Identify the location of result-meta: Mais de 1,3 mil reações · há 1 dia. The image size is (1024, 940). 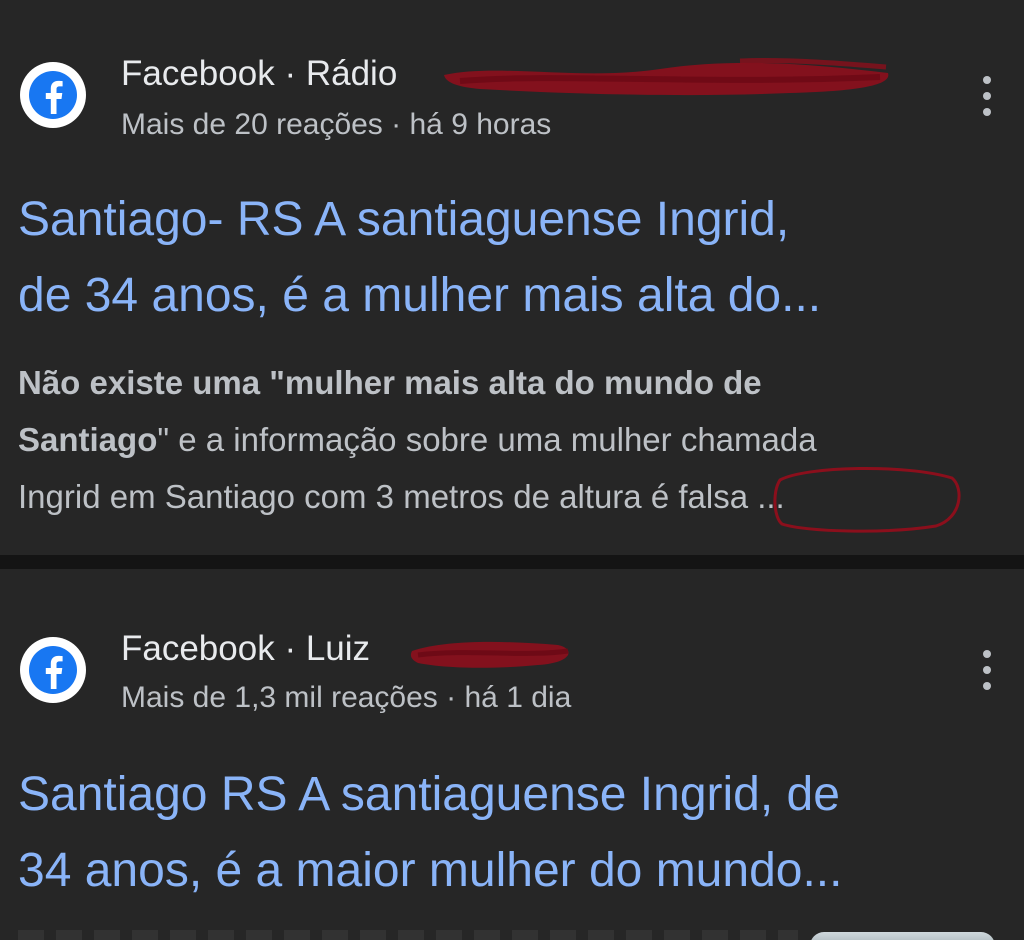
(346, 698).